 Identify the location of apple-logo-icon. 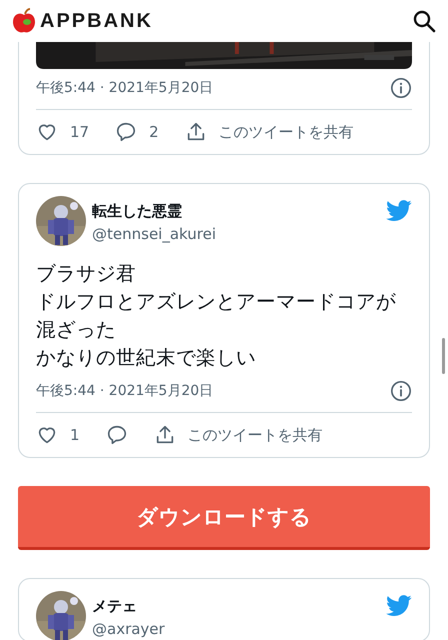
(24, 21).